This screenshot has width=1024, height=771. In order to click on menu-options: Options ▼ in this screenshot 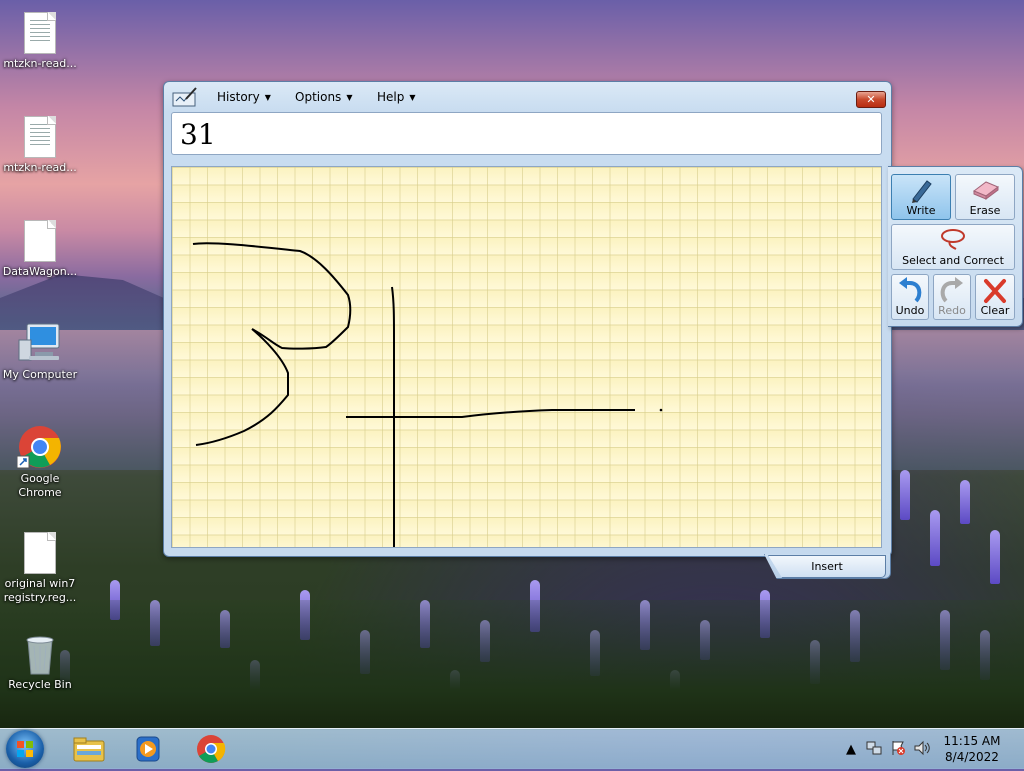, I will do `click(323, 97)`.